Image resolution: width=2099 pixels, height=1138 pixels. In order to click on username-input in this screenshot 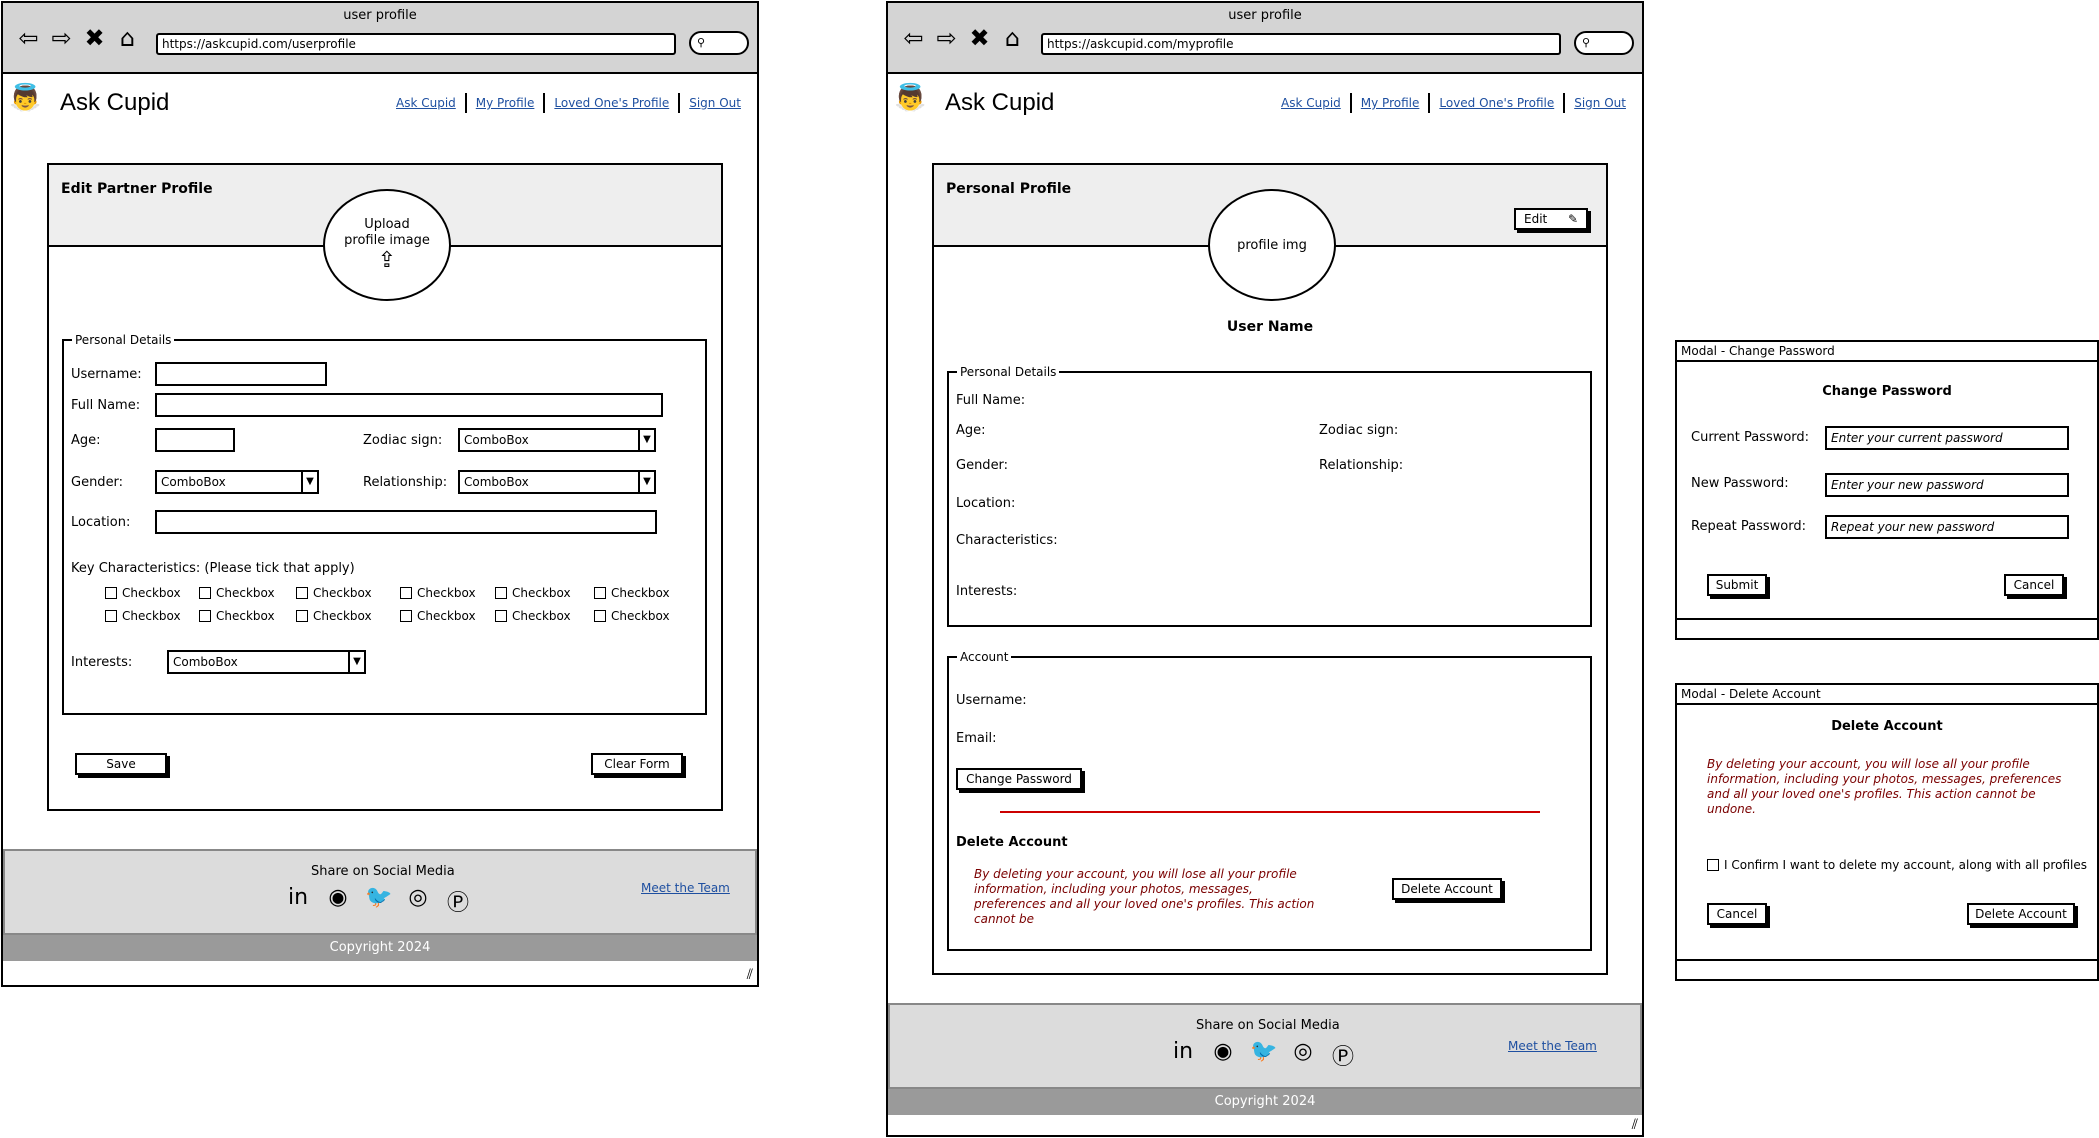, I will do `click(241, 374)`.